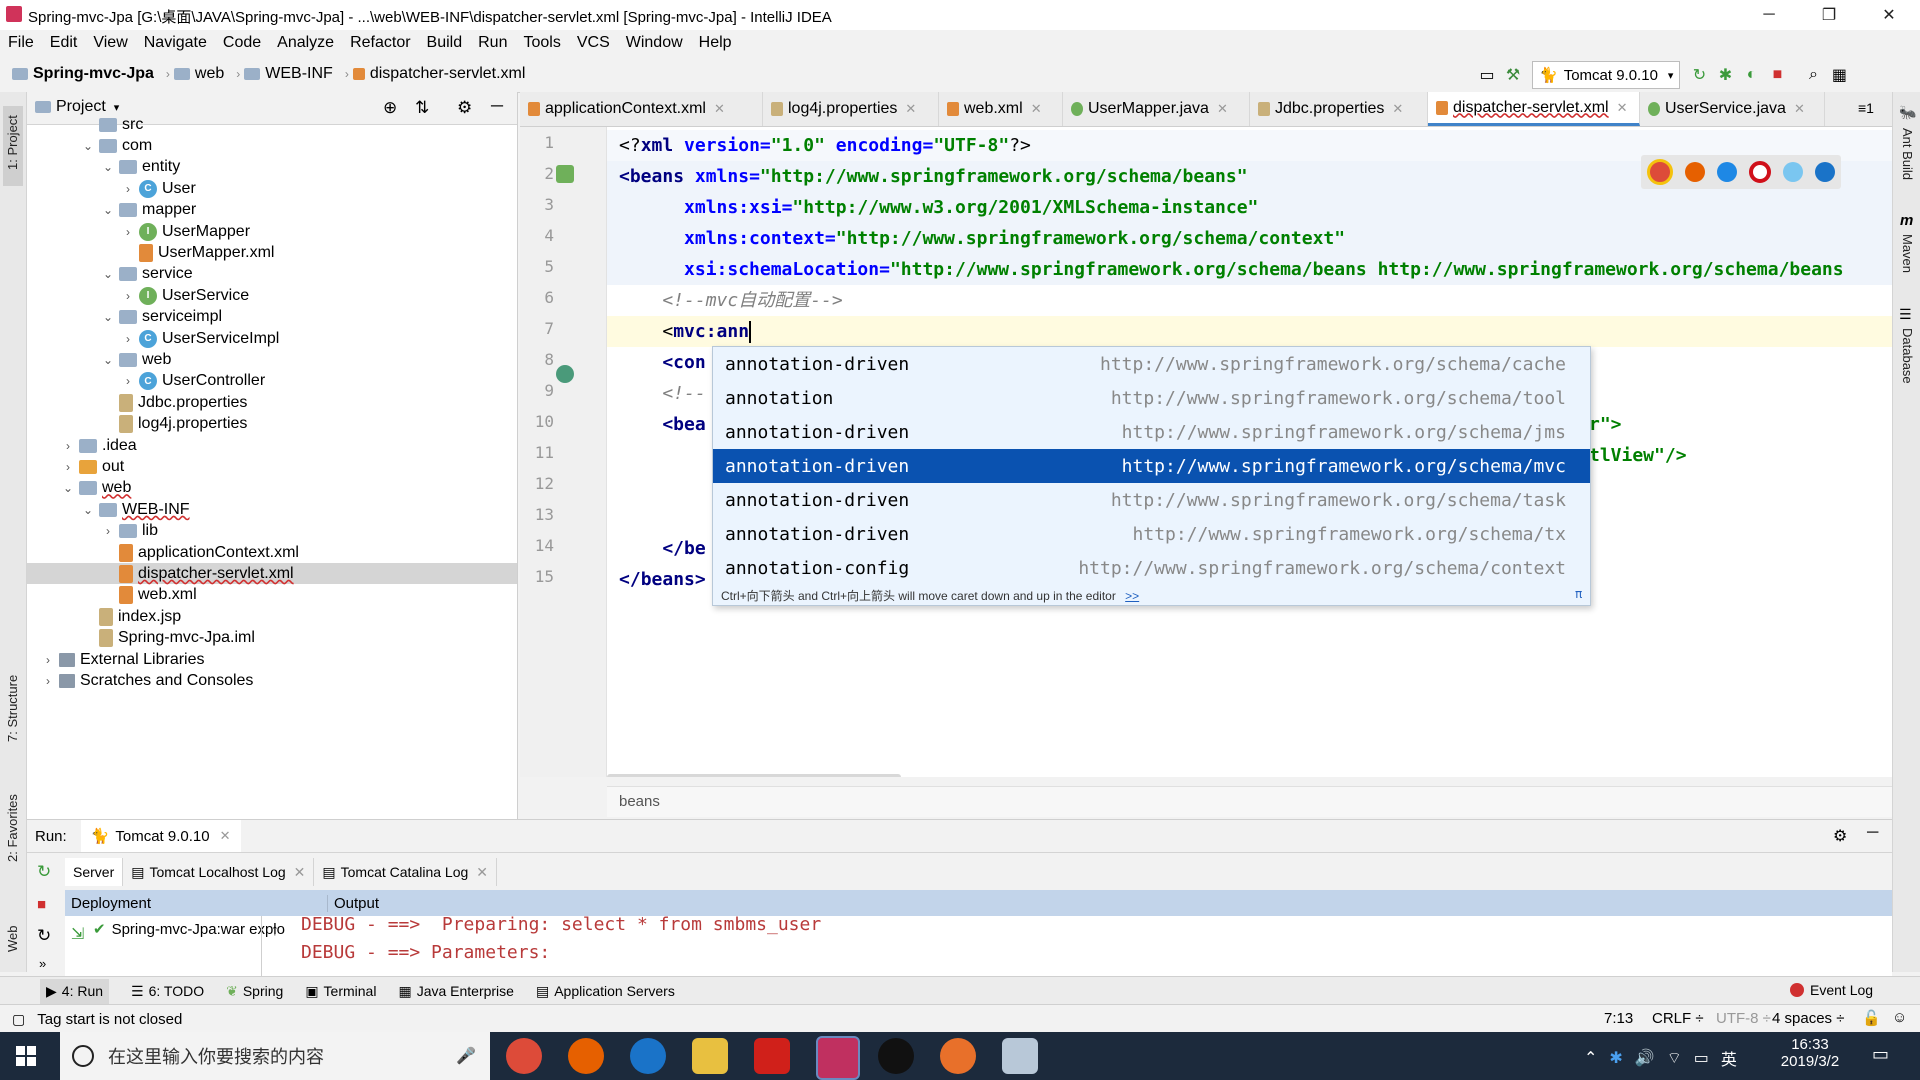  I want to click on tab-jdbc-properties: Jdbc.properties ✕, so click(1339, 109).